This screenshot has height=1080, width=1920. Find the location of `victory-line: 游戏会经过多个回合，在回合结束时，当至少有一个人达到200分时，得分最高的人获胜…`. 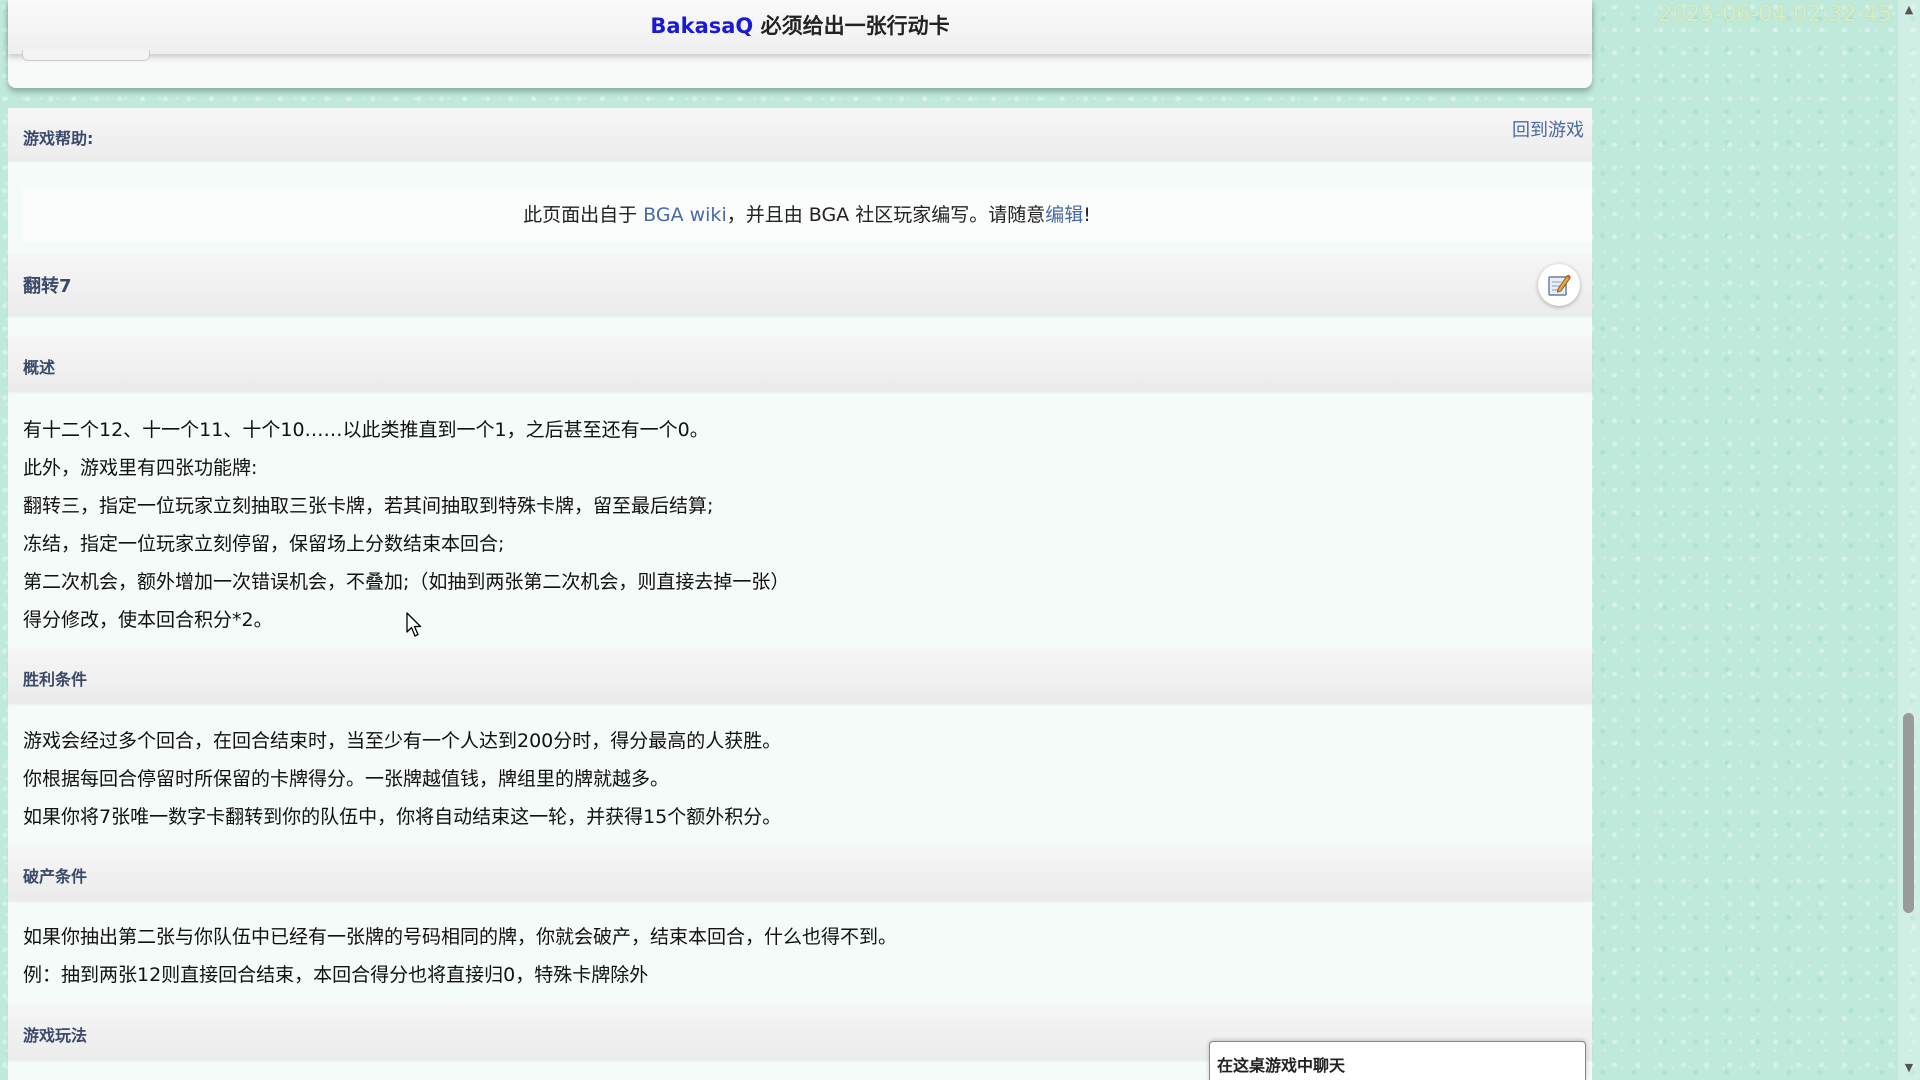

victory-line: 游戏会经过多个回合，在回合结束时，当至少有一个人达到200分时，得分最高的人获胜… is located at coordinates (402, 741).